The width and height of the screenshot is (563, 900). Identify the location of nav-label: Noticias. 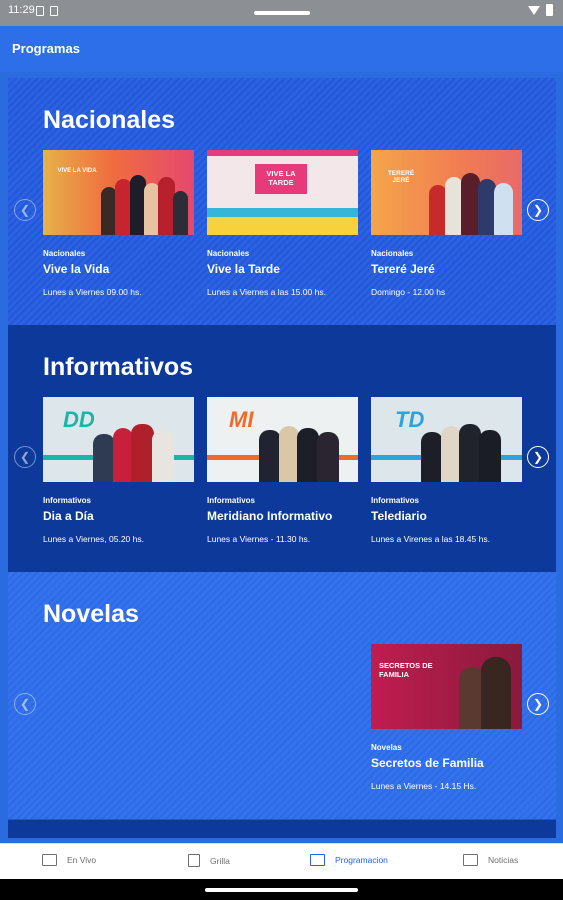
(503, 860).